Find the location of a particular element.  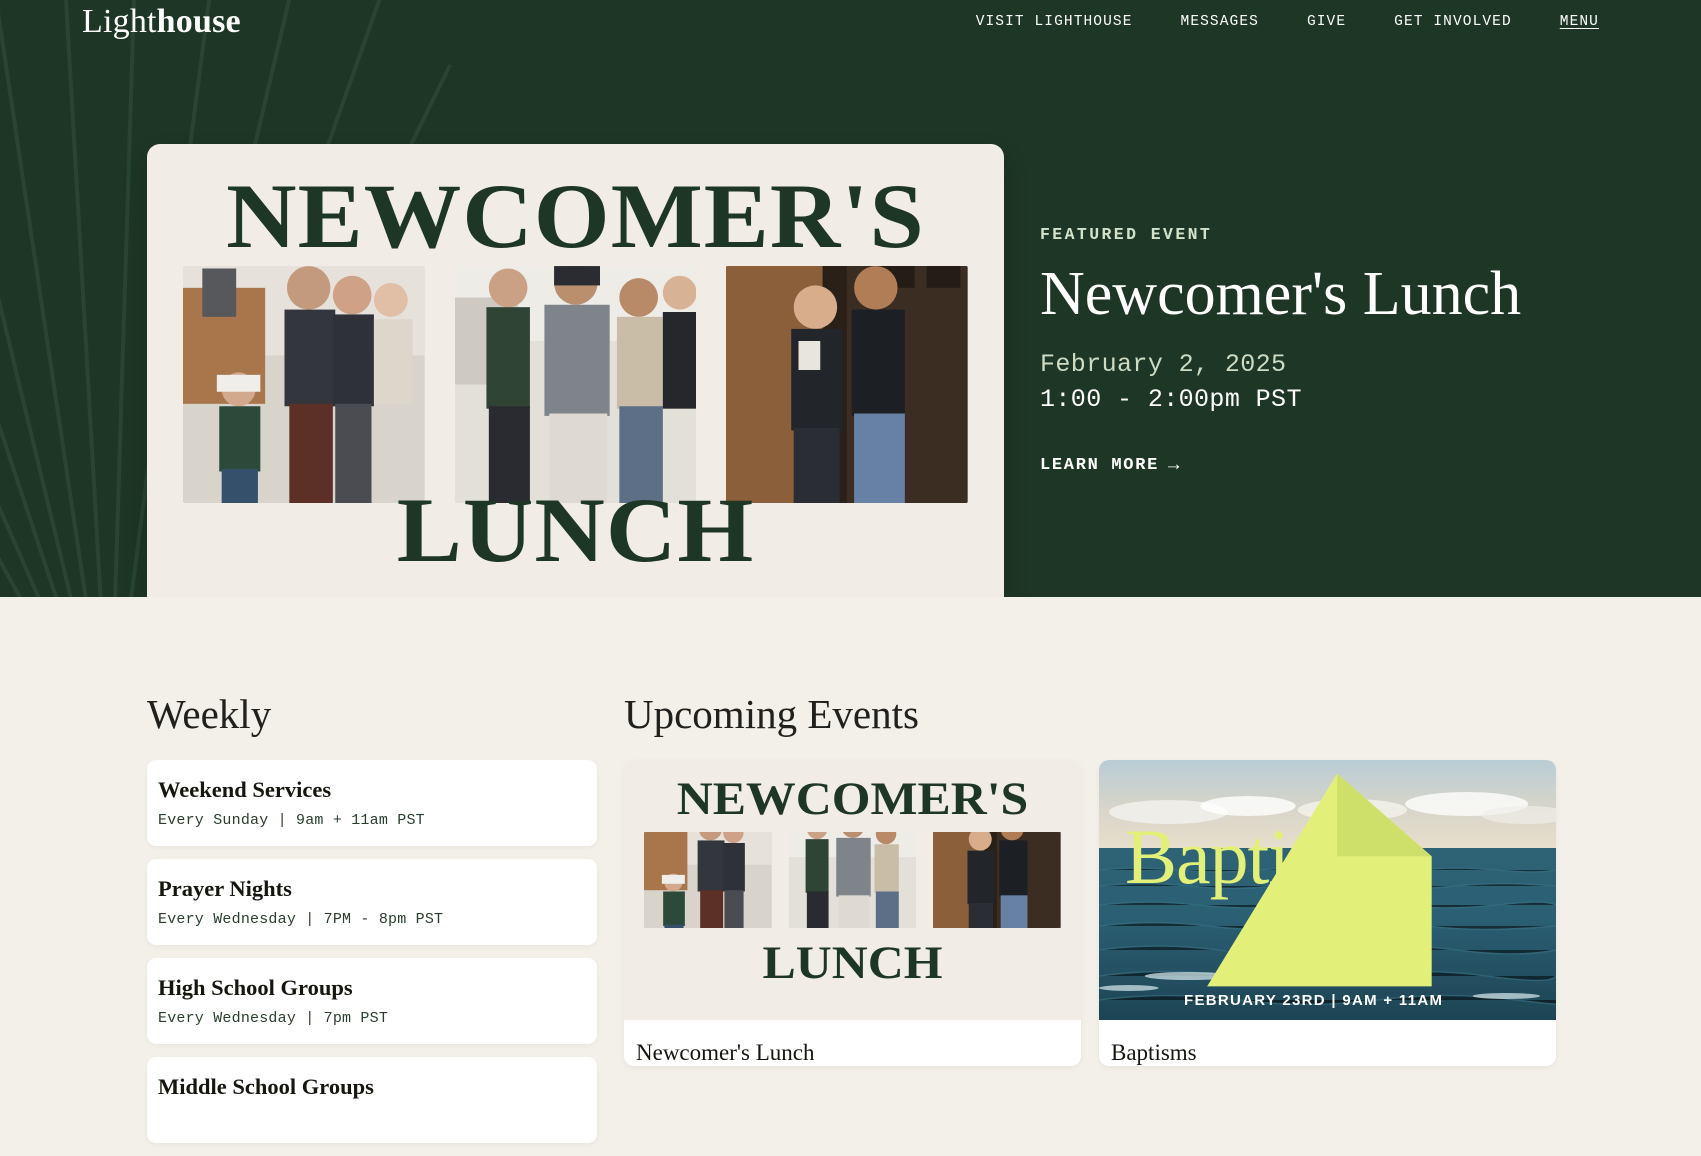

thumb-headline-bottom: LUNCH is located at coordinates (852, 963).